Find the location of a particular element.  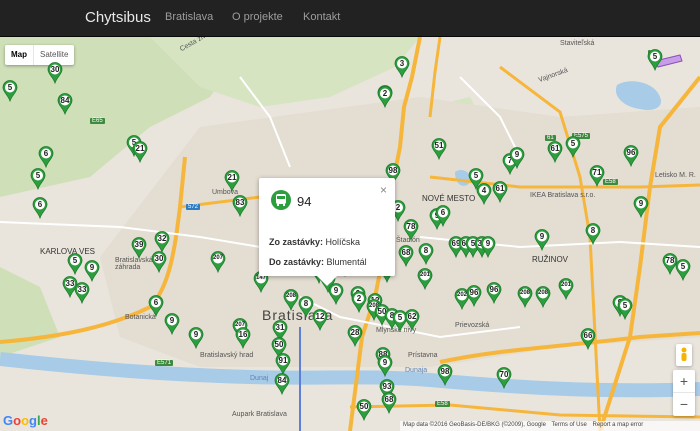

bus-stop-marker: 3 is located at coordinates (402, 67).